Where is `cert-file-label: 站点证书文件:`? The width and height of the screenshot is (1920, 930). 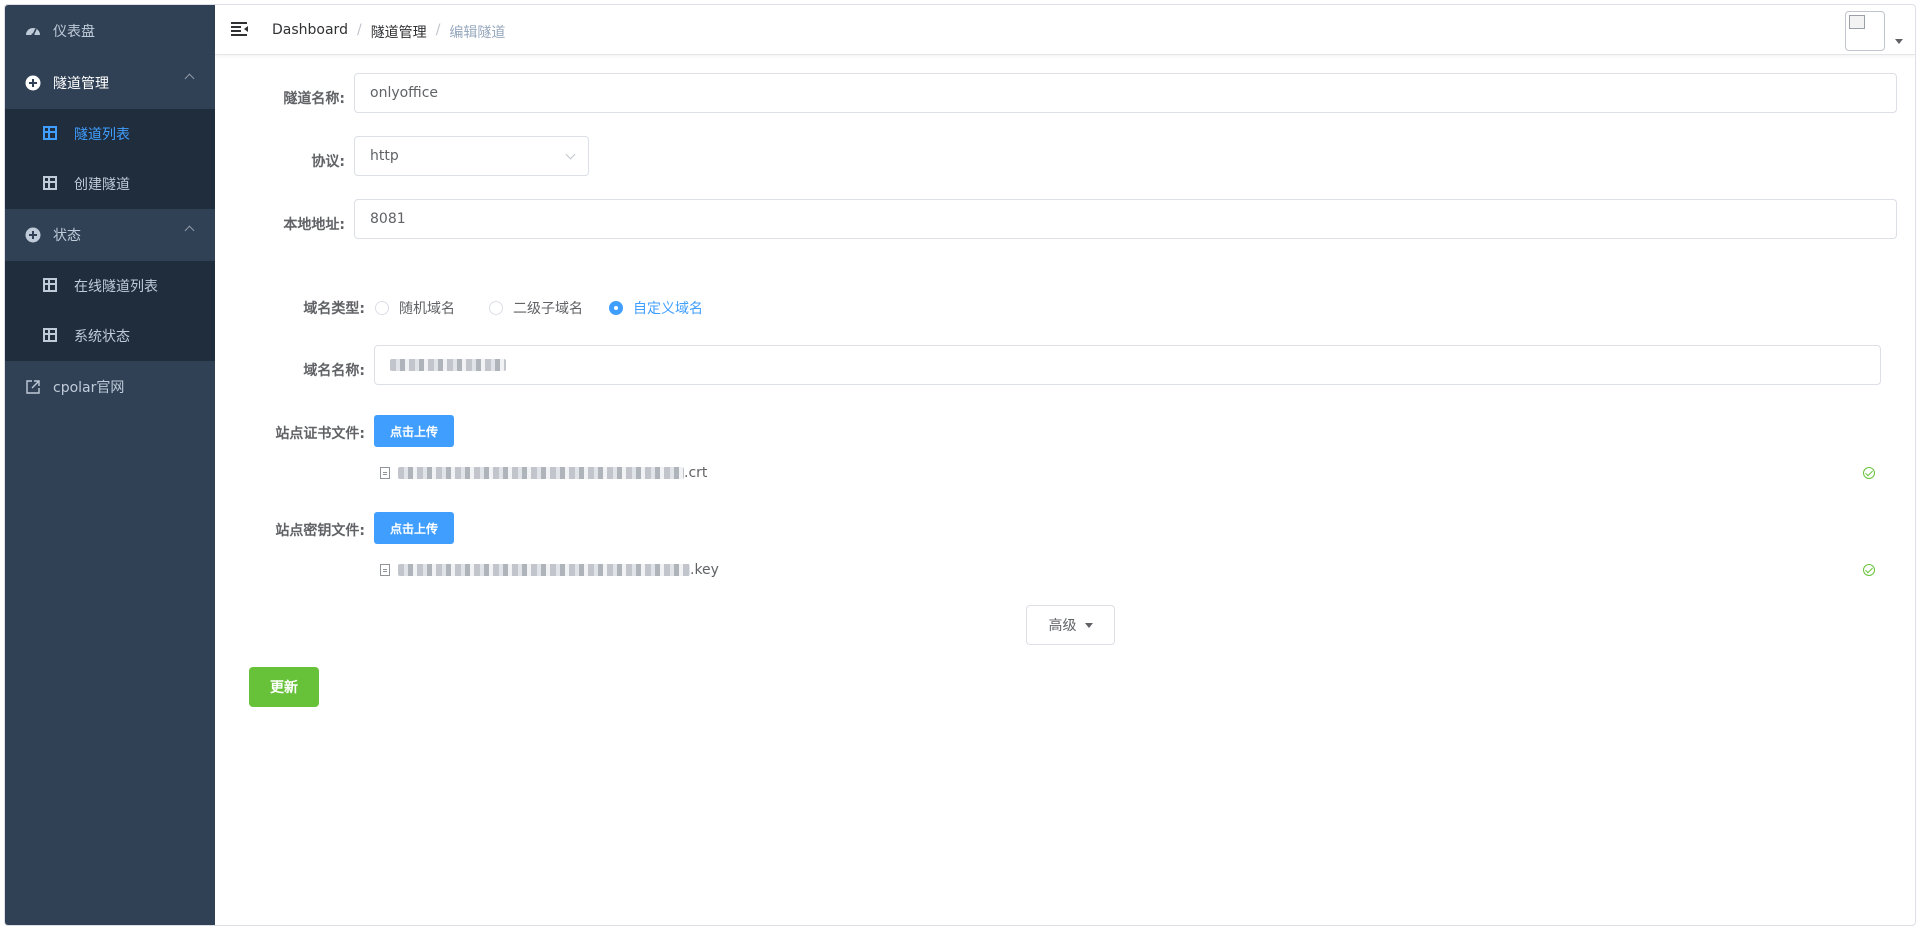 cert-file-label: 站点证书文件: is located at coordinates (320, 434).